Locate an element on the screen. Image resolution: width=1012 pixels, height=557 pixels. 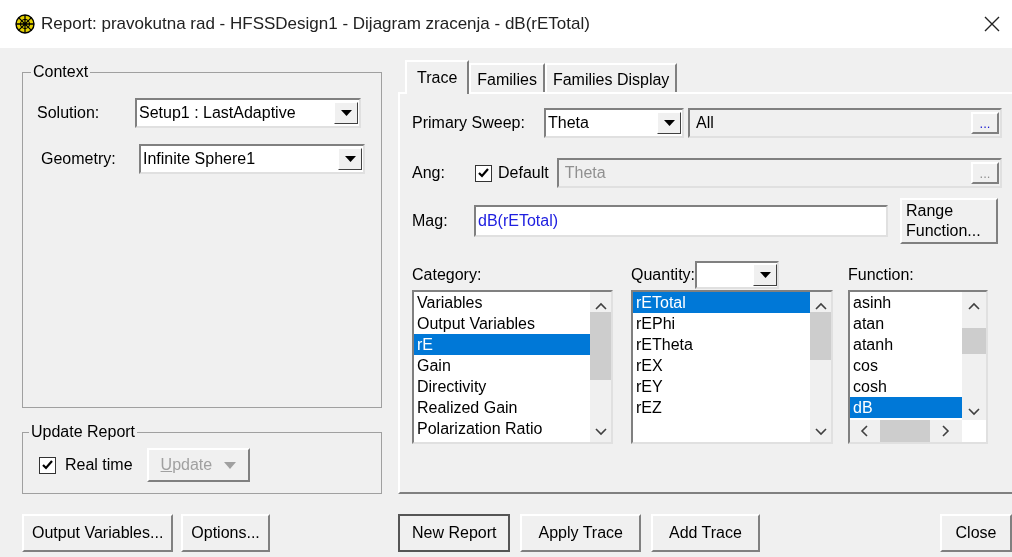
quantity-filter-dropdown is located at coordinates (737, 275).